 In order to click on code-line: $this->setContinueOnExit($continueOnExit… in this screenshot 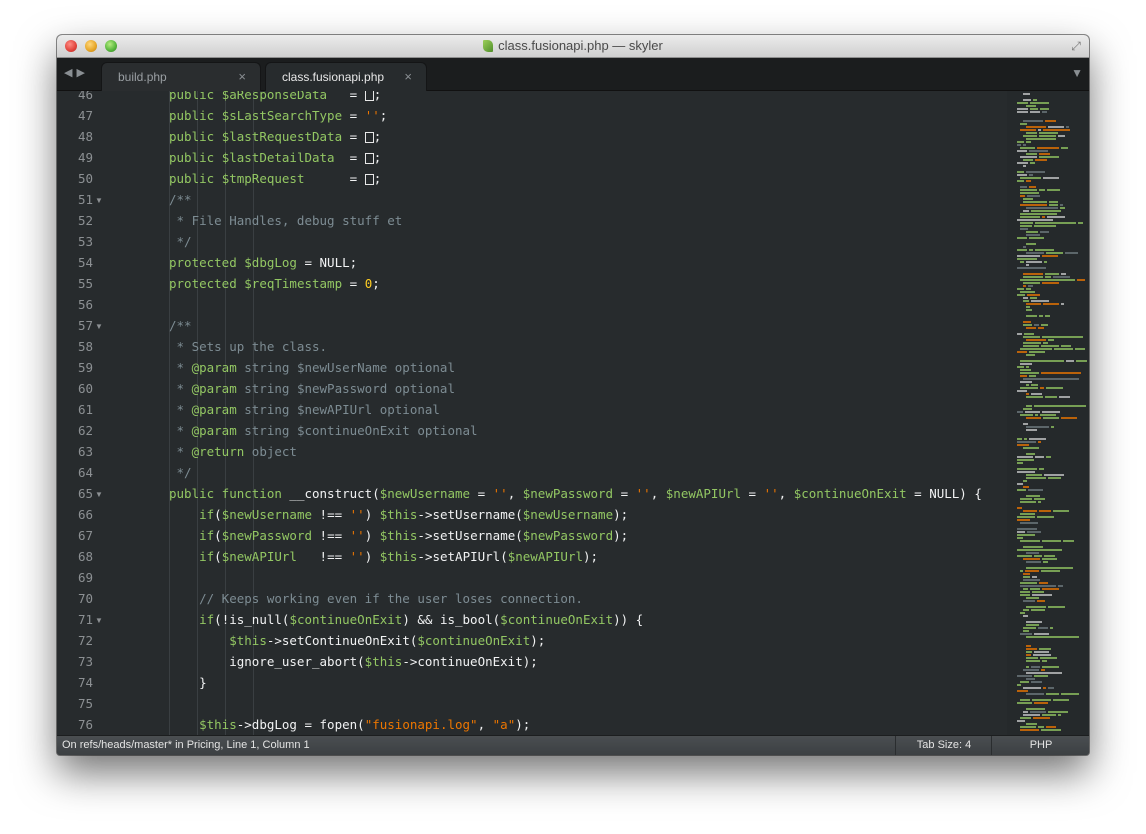, I will do `click(357, 640)`.